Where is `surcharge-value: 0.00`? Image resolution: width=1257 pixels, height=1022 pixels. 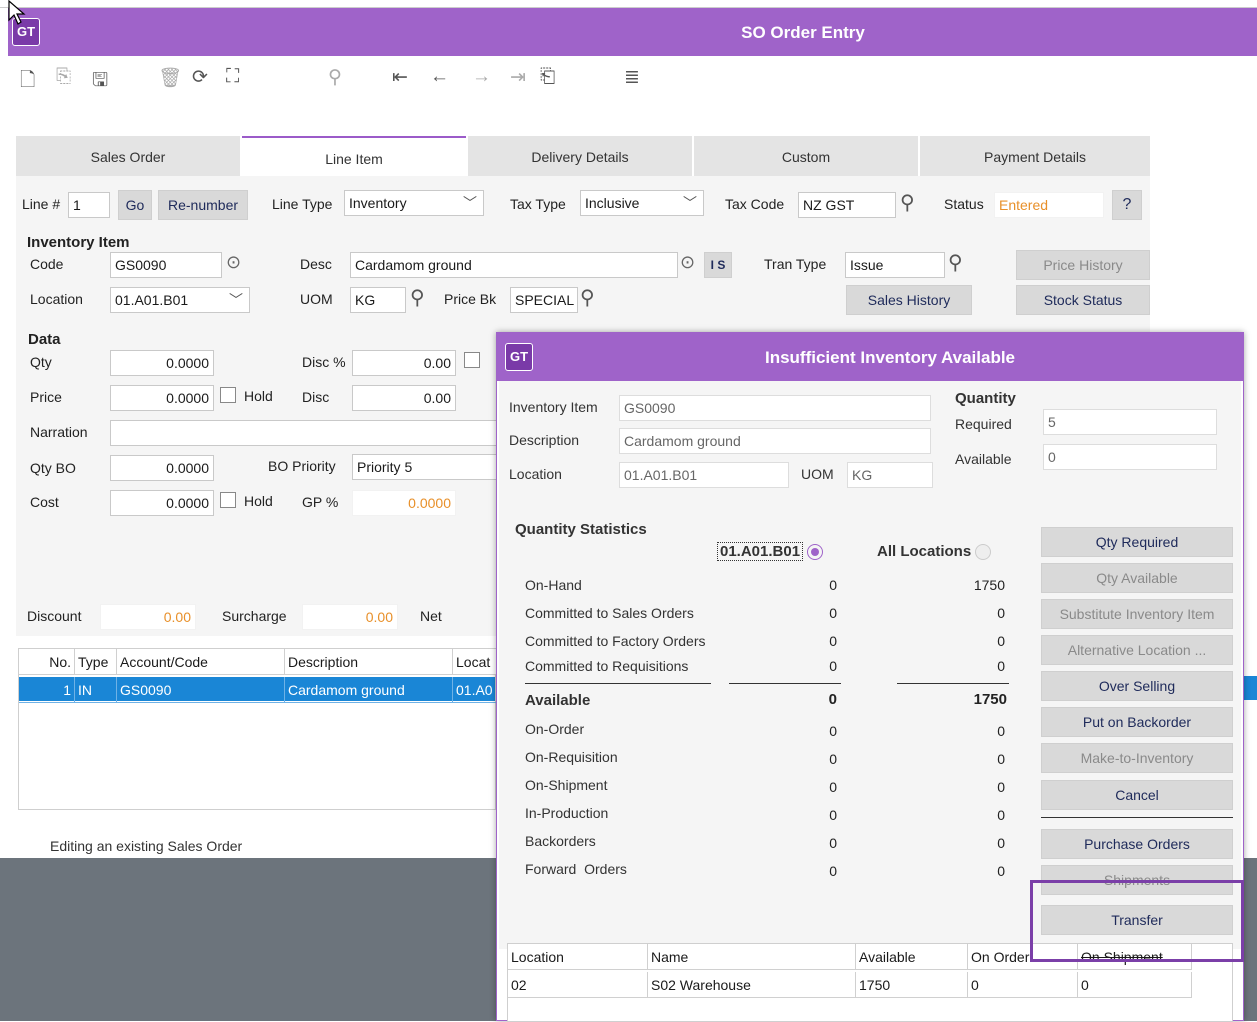 surcharge-value: 0.00 is located at coordinates (350, 617).